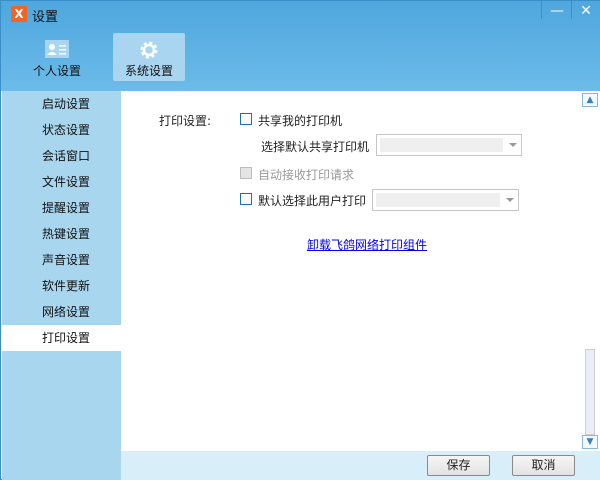 This screenshot has width=600, height=480. What do you see at coordinates (246, 199) in the screenshot?
I see `default-user-print-checkbox` at bounding box center [246, 199].